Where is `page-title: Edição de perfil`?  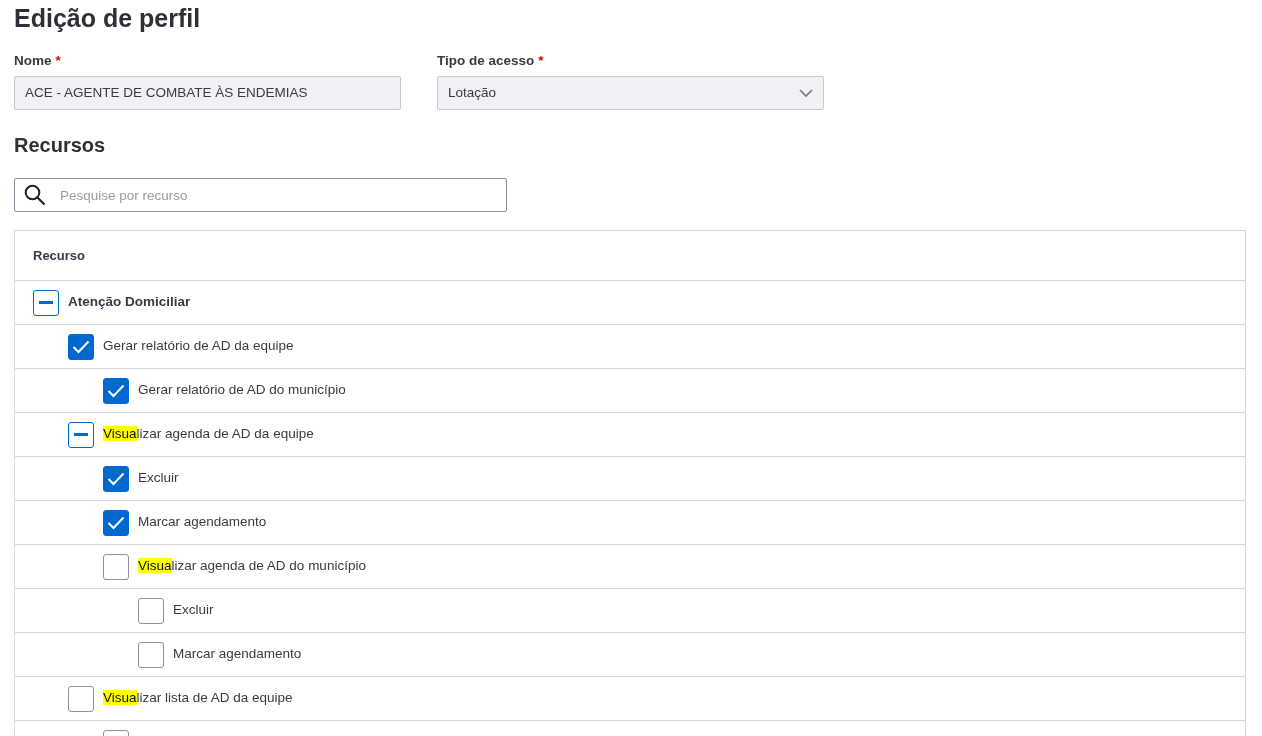 page-title: Edição de perfil is located at coordinates (108, 18).